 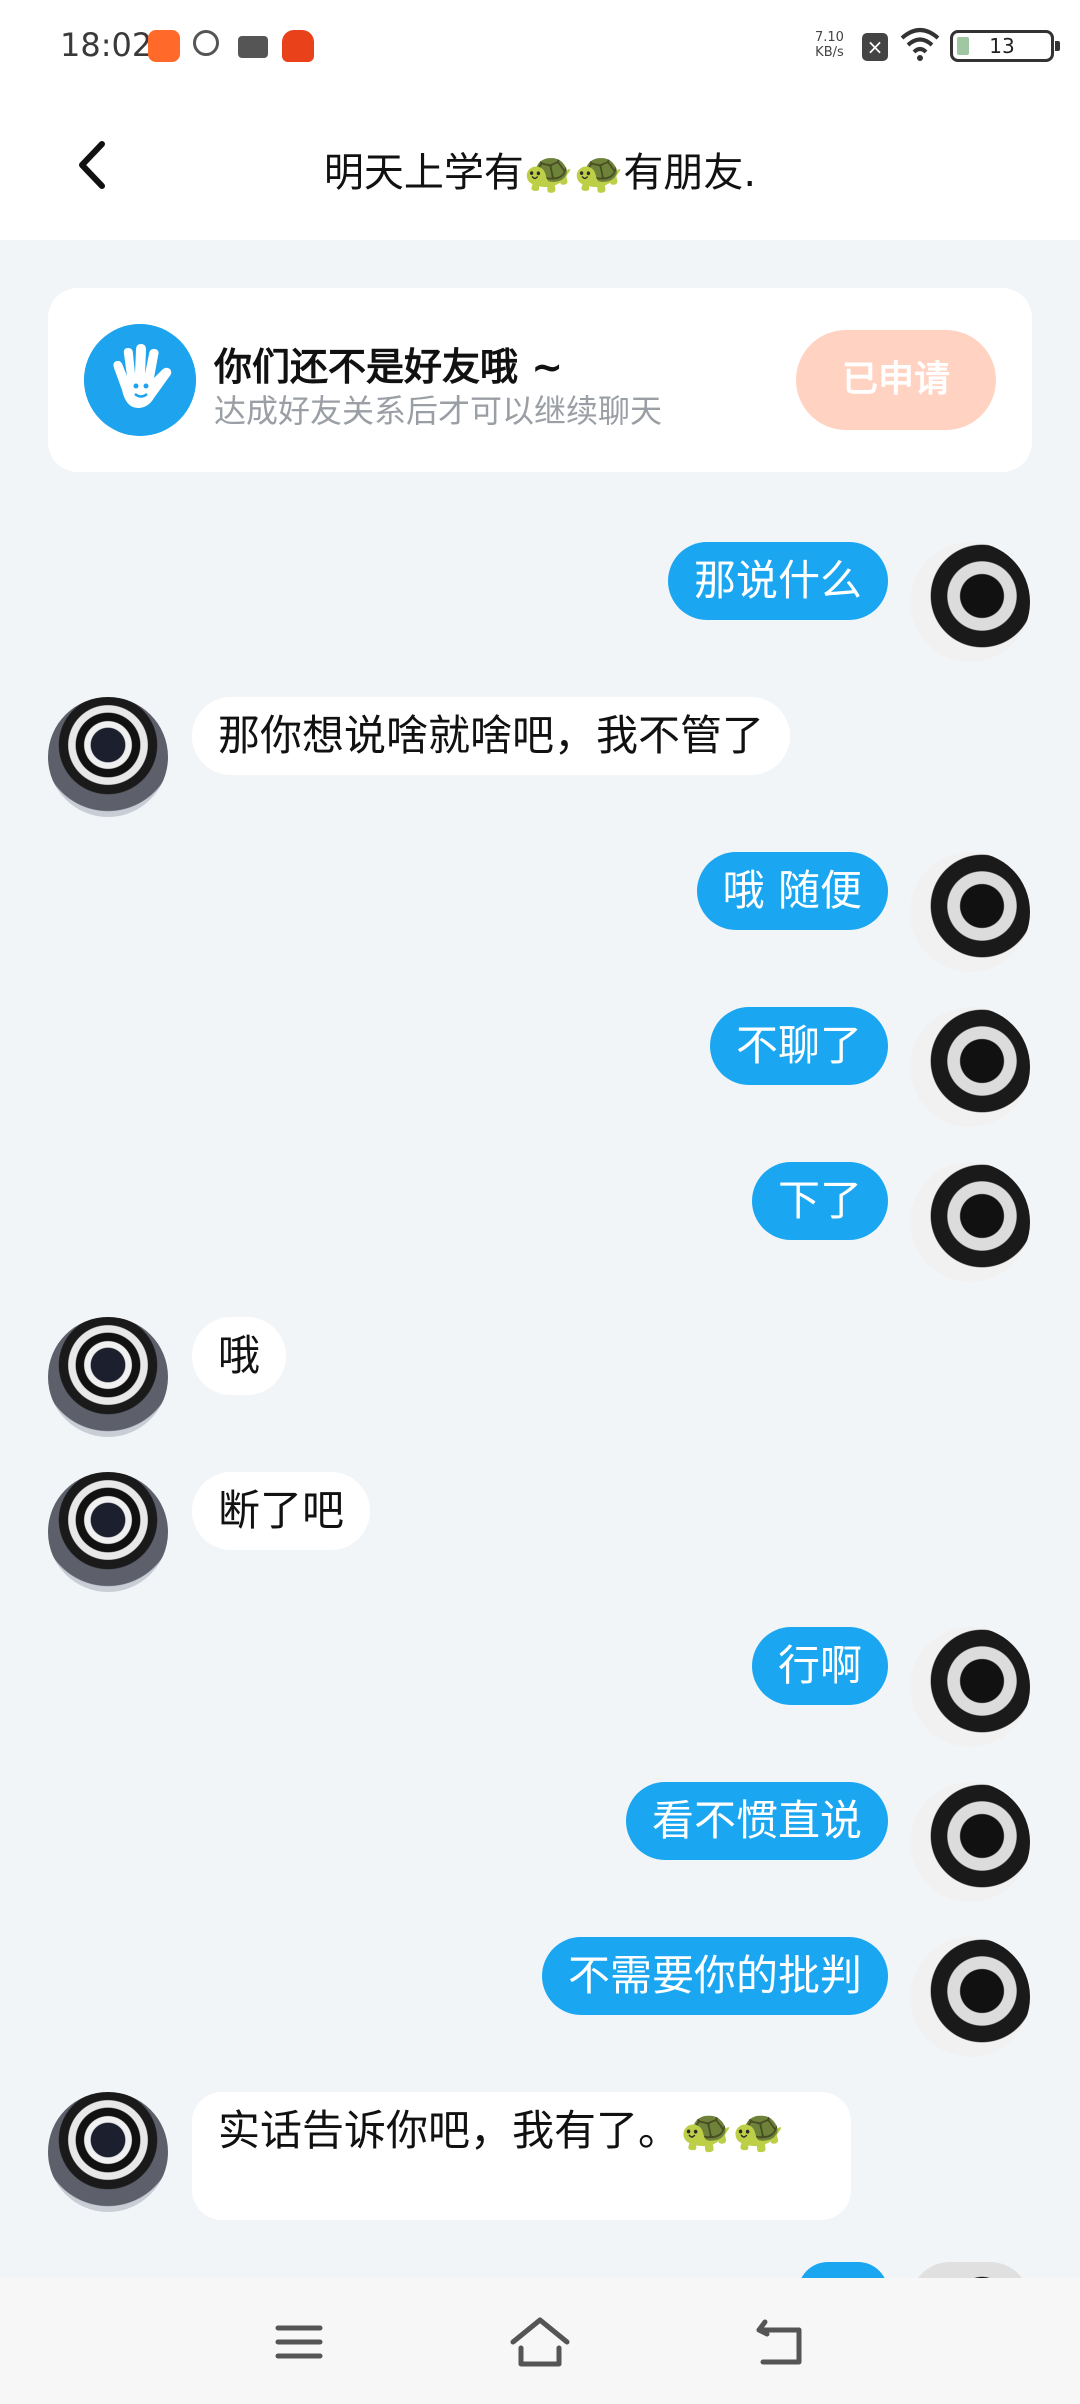 What do you see at coordinates (540, 1687) in the screenshot?
I see `message-row: 行啊` at bounding box center [540, 1687].